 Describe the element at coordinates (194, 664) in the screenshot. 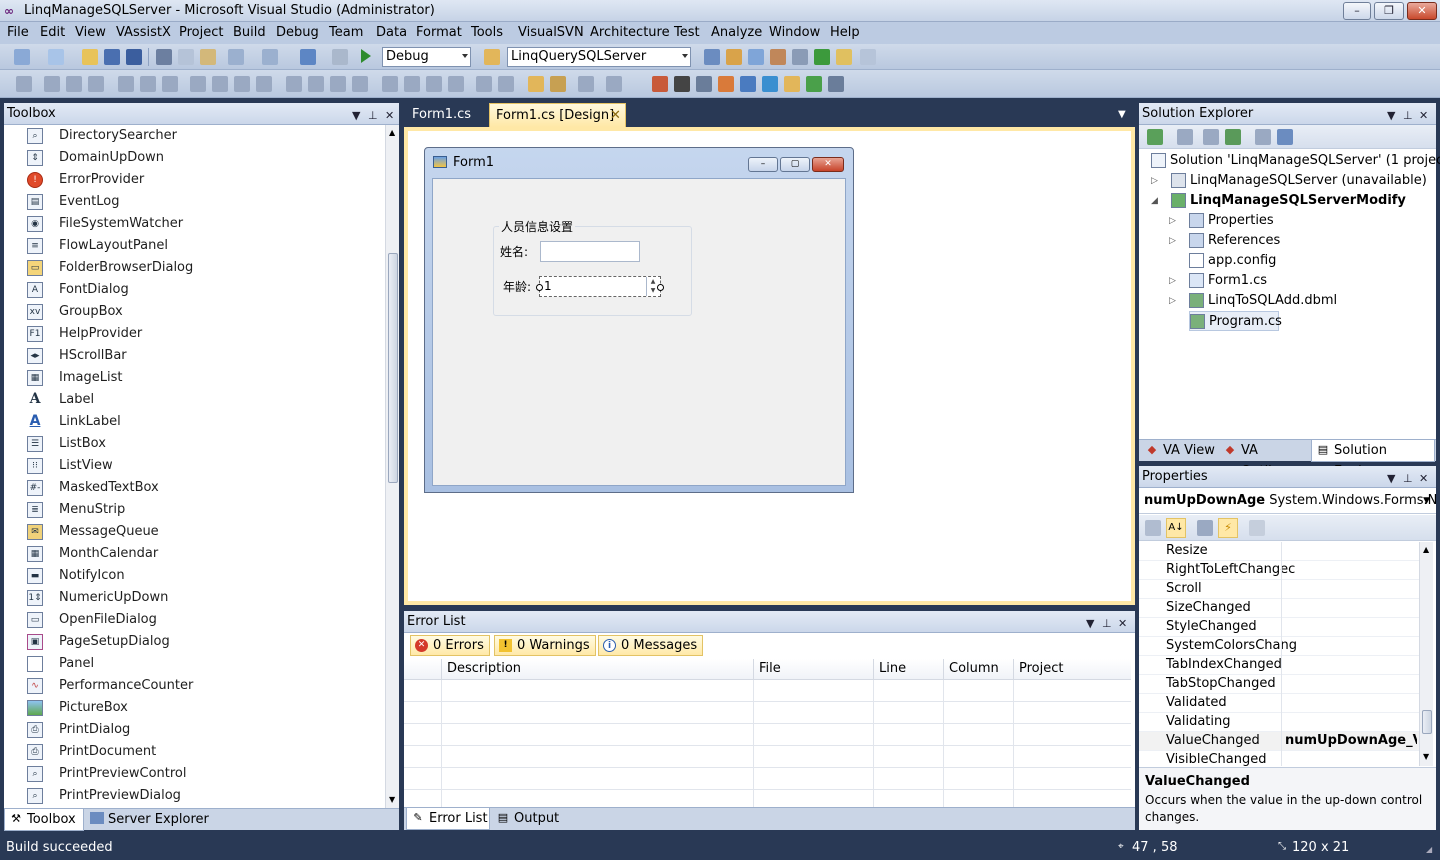

I see `toolbox-item: Panel` at that location.